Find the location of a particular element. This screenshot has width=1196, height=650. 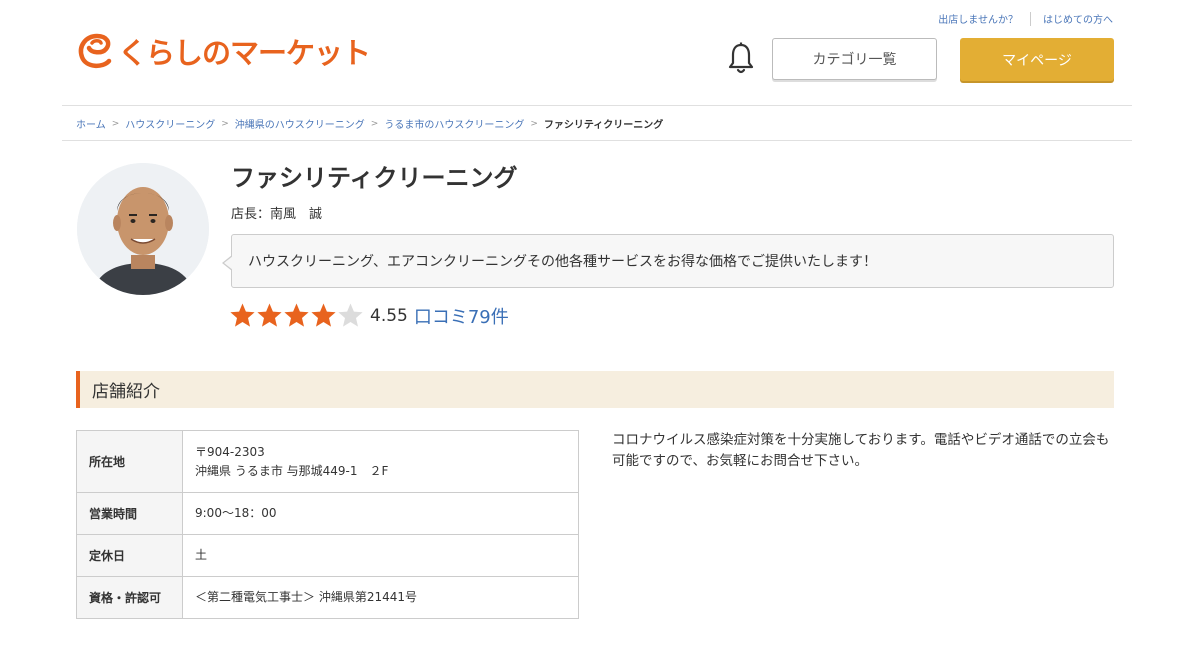

manager-name: 店長：南風 誠 is located at coordinates (277, 214).